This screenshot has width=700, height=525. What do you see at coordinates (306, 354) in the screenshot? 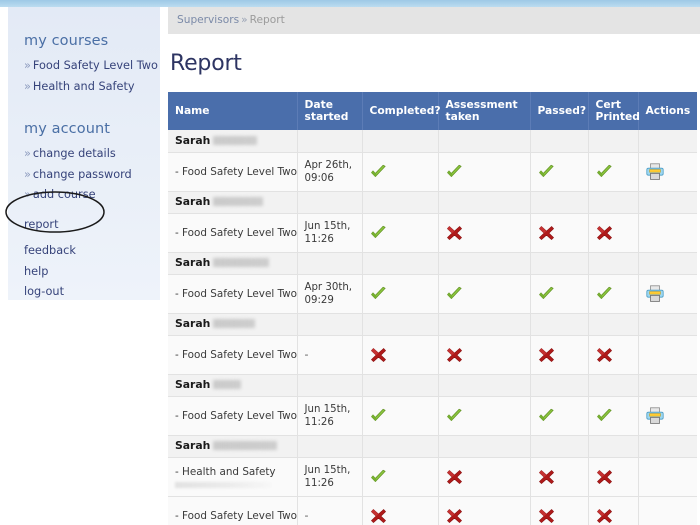
I see `date-empty: -` at bounding box center [306, 354].